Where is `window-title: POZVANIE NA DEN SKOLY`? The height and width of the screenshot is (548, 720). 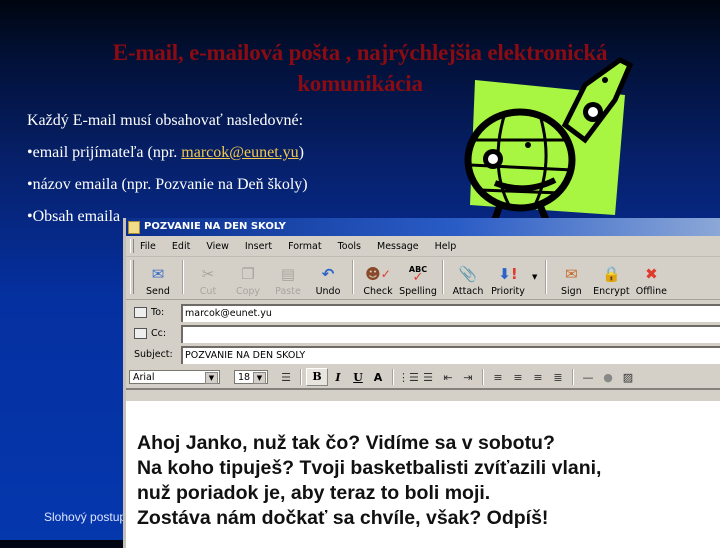 window-title: POZVANIE NA DEN SKOLY is located at coordinates (215, 226).